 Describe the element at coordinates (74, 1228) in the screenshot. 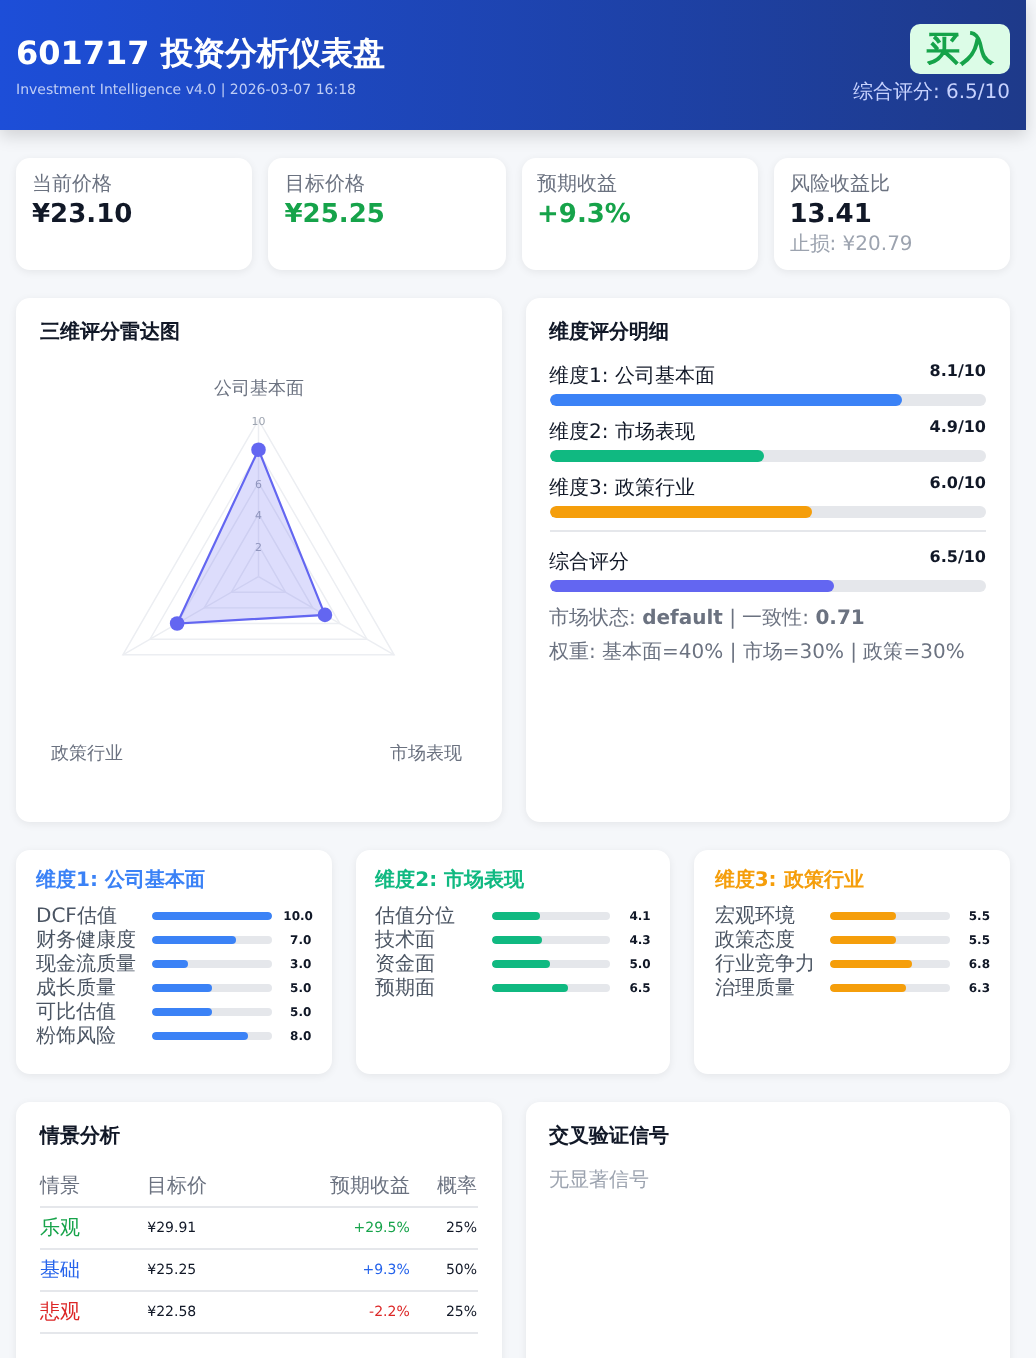

I see `scenario-name: 乐观` at that location.